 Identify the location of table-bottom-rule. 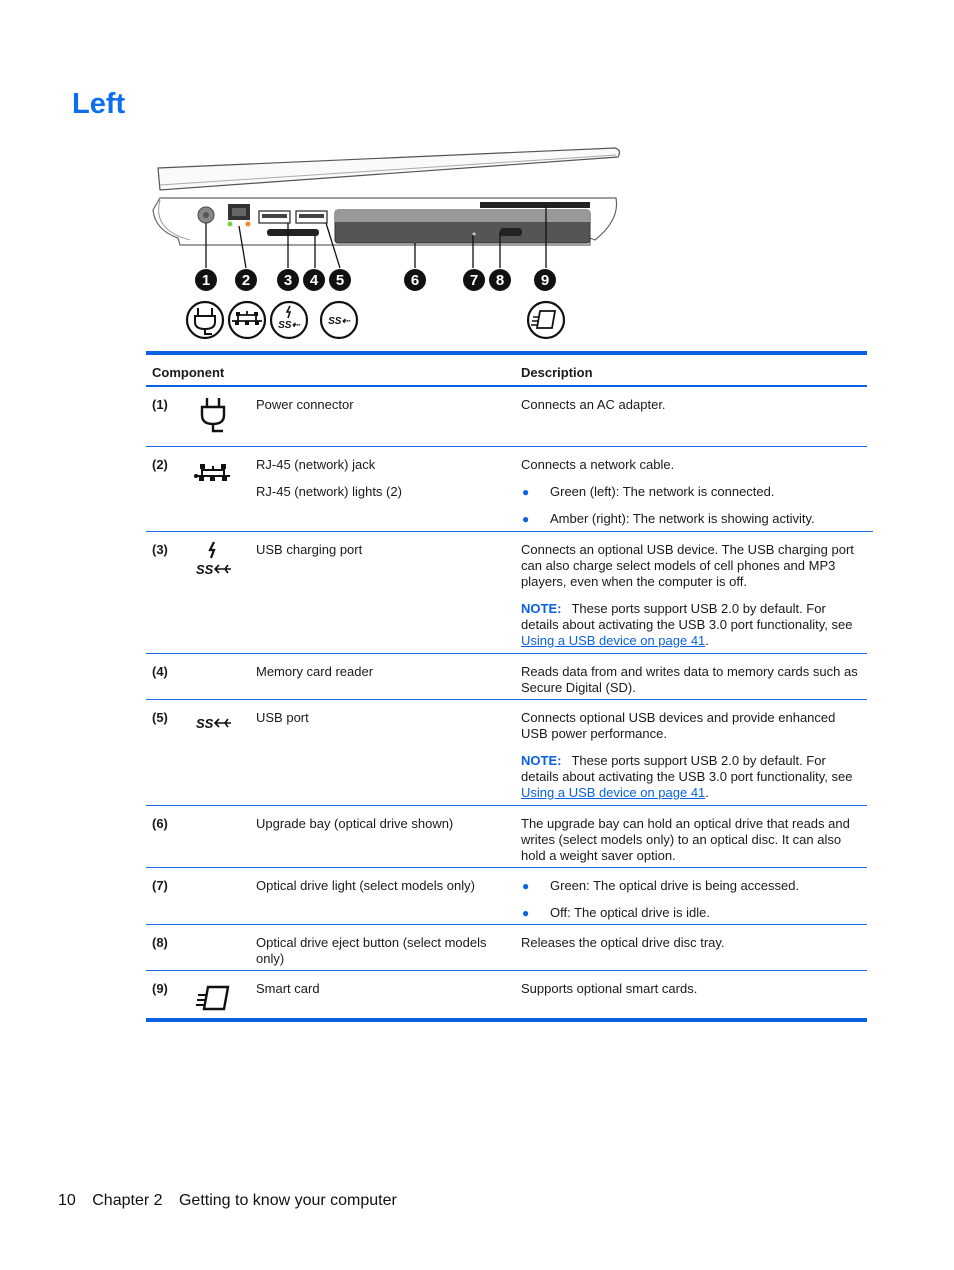
(506, 1020).